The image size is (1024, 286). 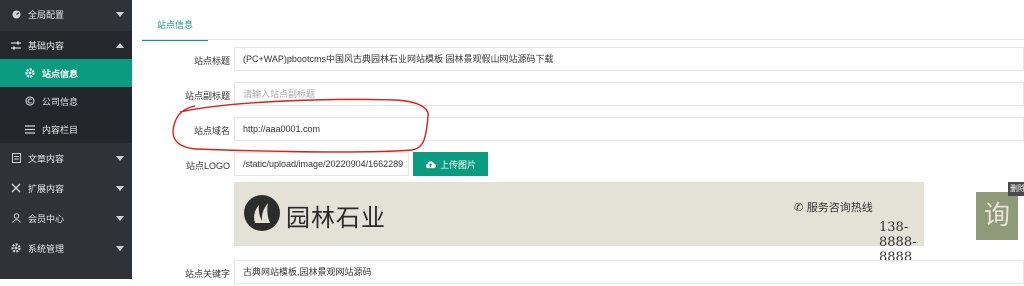 What do you see at coordinates (66, 218) in the screenshot?
I see `sidebar-item-members: 会员中心` at bounding box center [66, 218].